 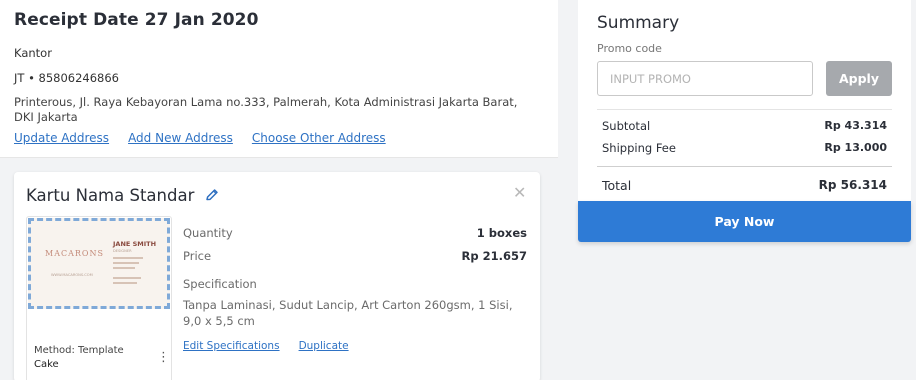 I want to click on subtotal-row: Subtotal Rp 43.314, so click(x=744, y=126).